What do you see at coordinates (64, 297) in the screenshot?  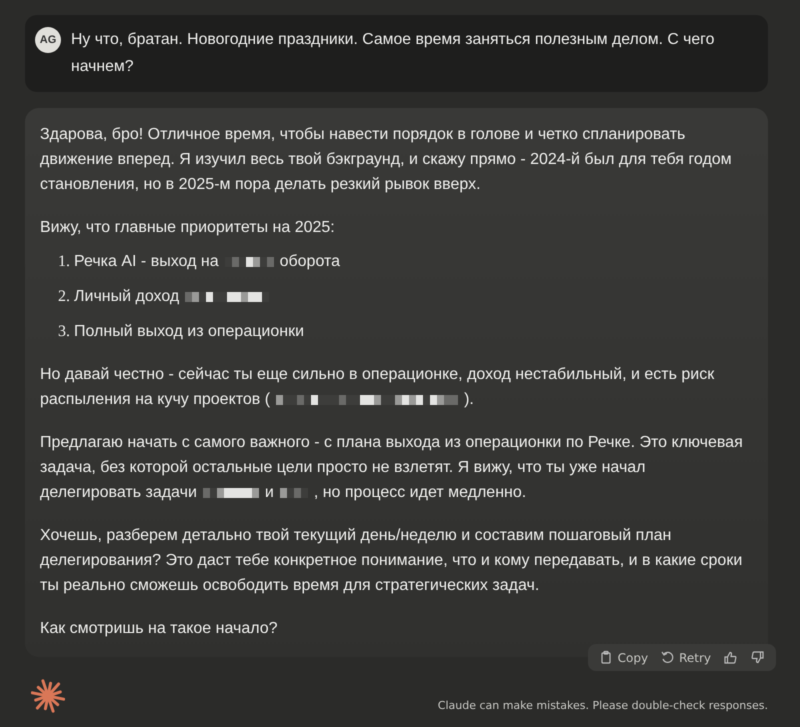 I see `list-number: 2.` at bounding box center [64, 297].